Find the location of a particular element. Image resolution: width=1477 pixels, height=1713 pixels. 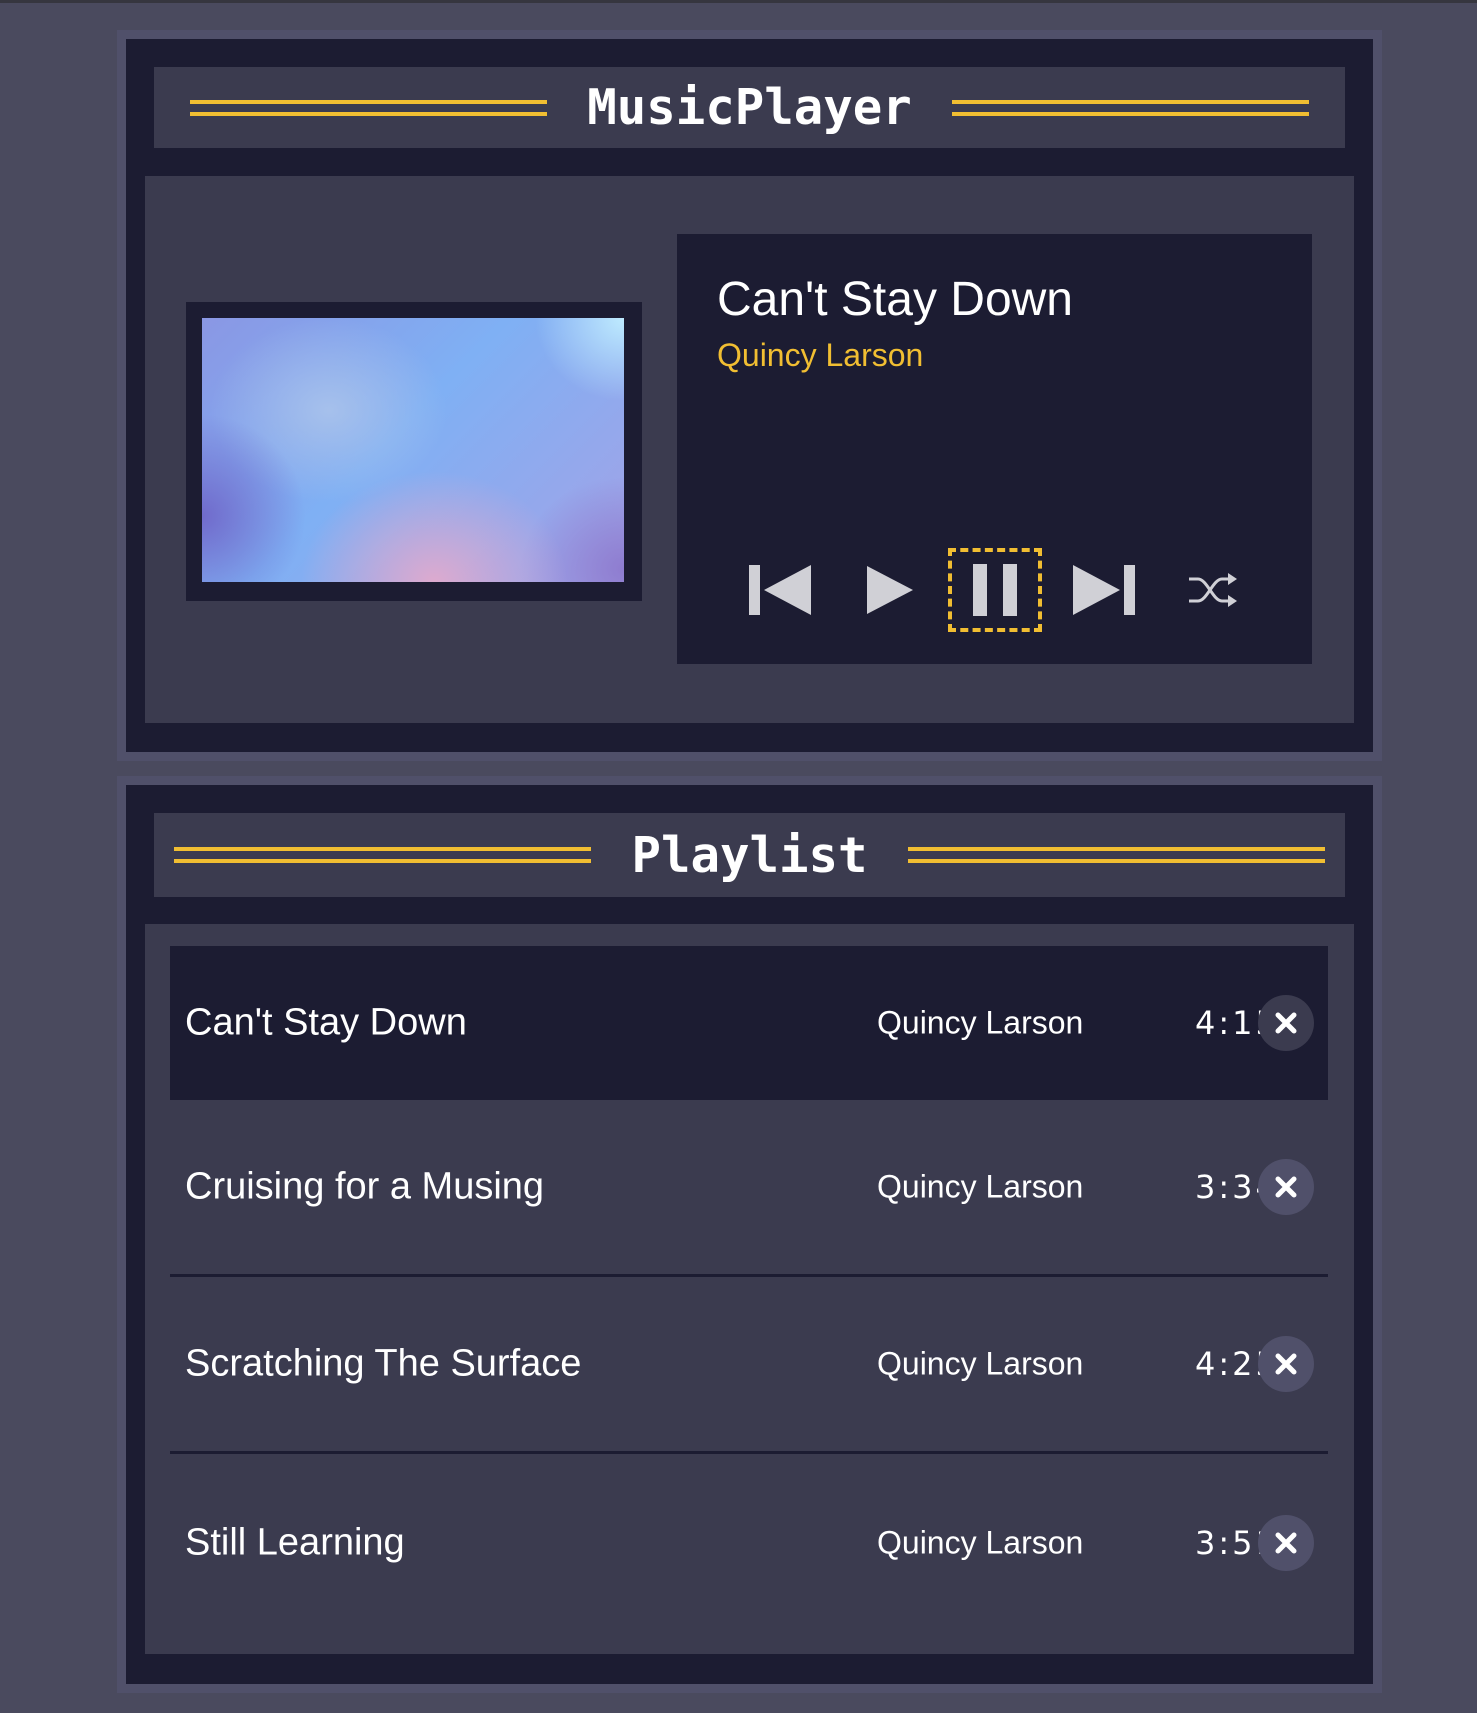

player-header: MusicPlayer is located at coordinates (749, 107).